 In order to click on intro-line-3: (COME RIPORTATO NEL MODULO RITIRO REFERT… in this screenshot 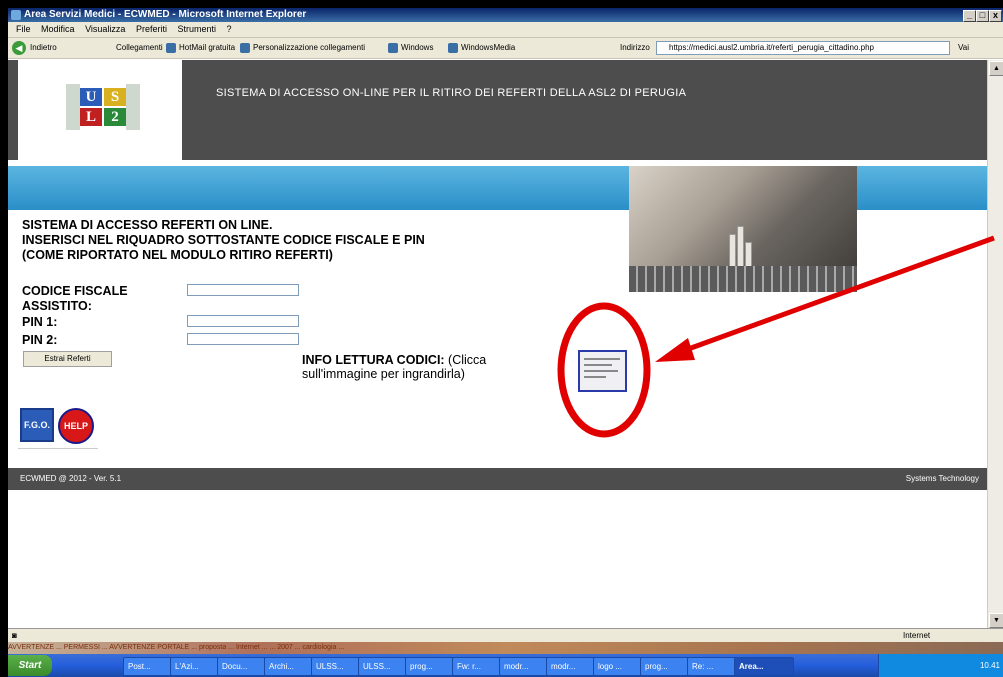, I will do `click(177, 255)`.